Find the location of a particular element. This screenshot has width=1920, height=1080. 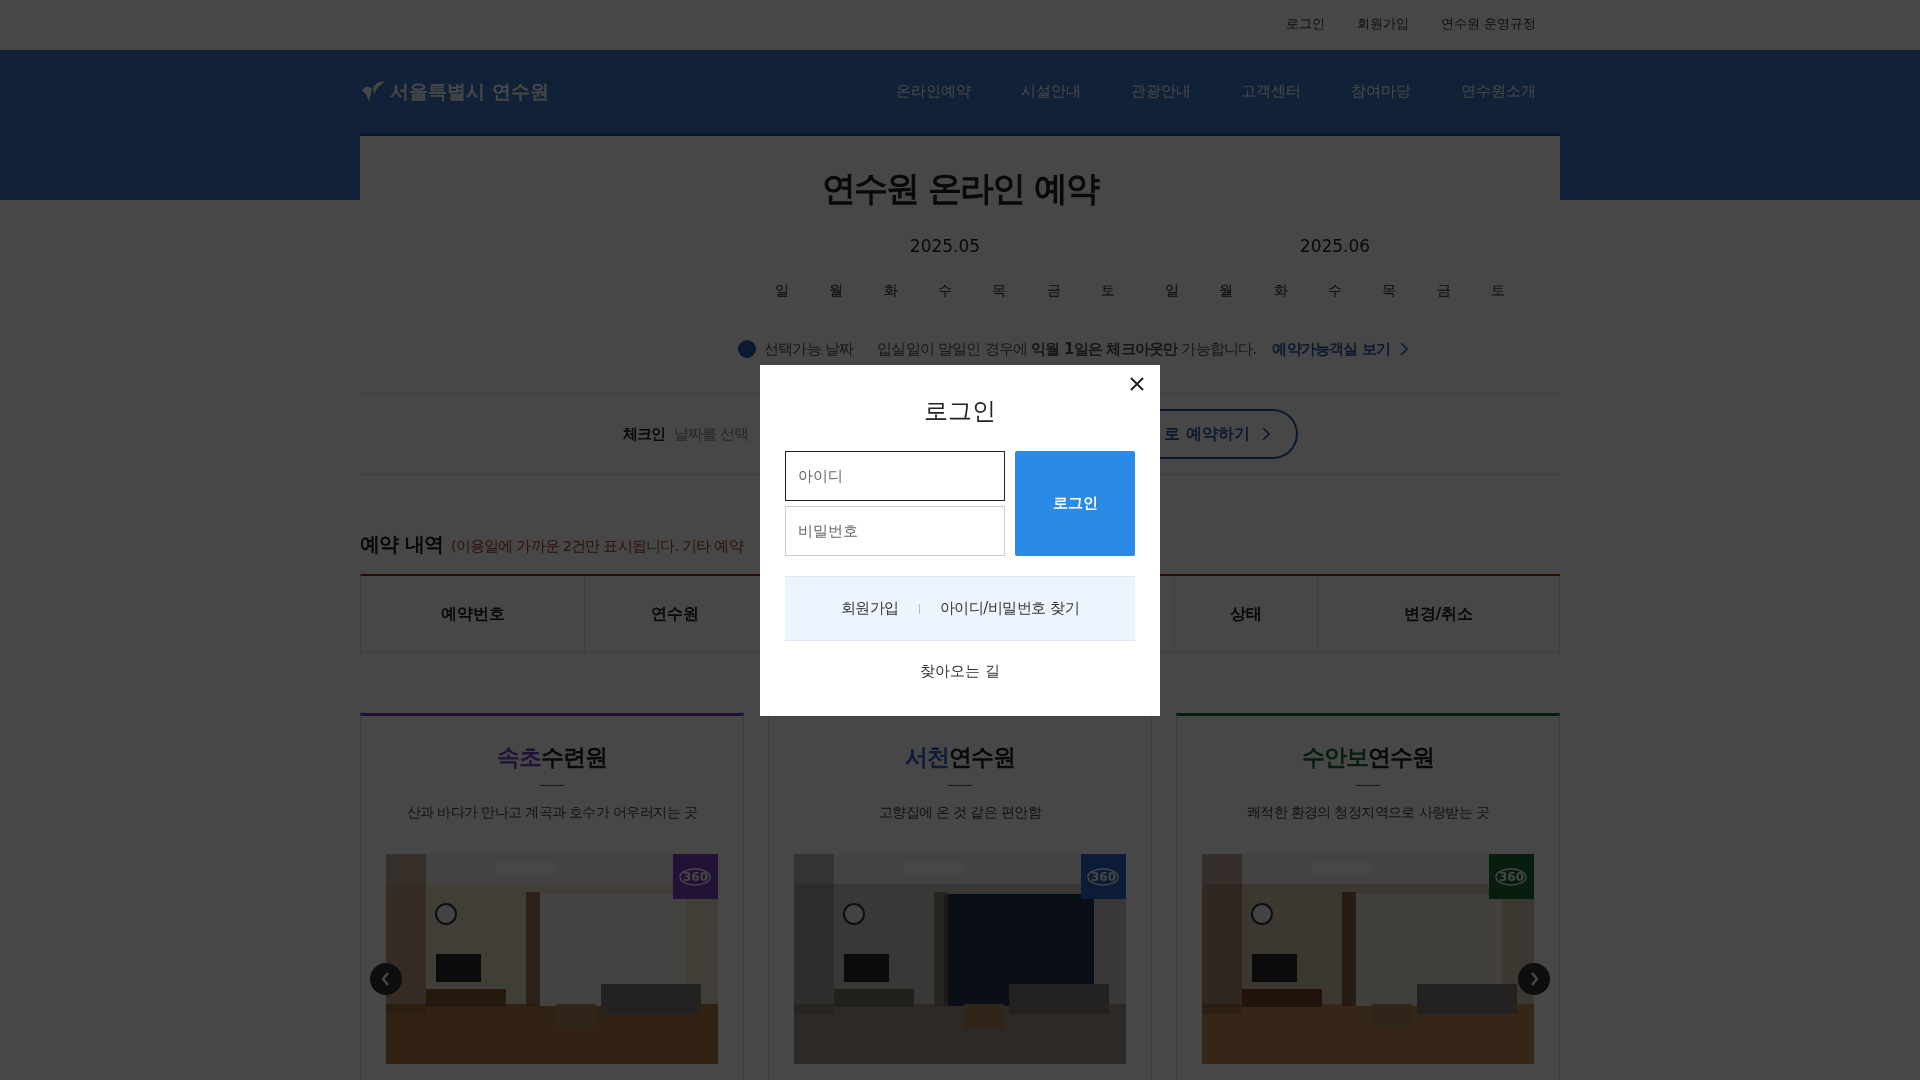

page-title: 연수원 온라인 예약 is located at coordinates (960, 188).